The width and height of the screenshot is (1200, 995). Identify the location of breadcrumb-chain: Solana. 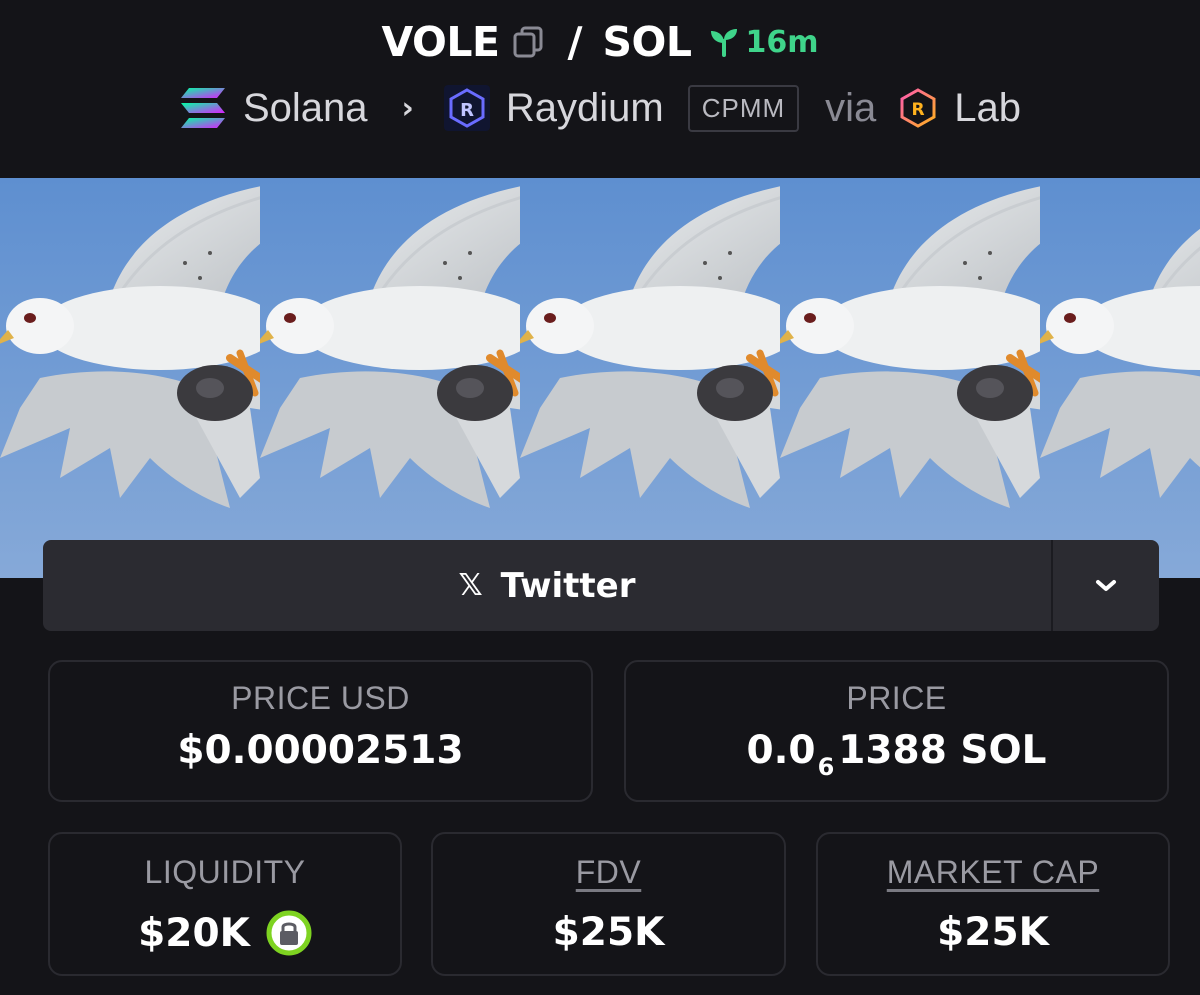
(273, 108).